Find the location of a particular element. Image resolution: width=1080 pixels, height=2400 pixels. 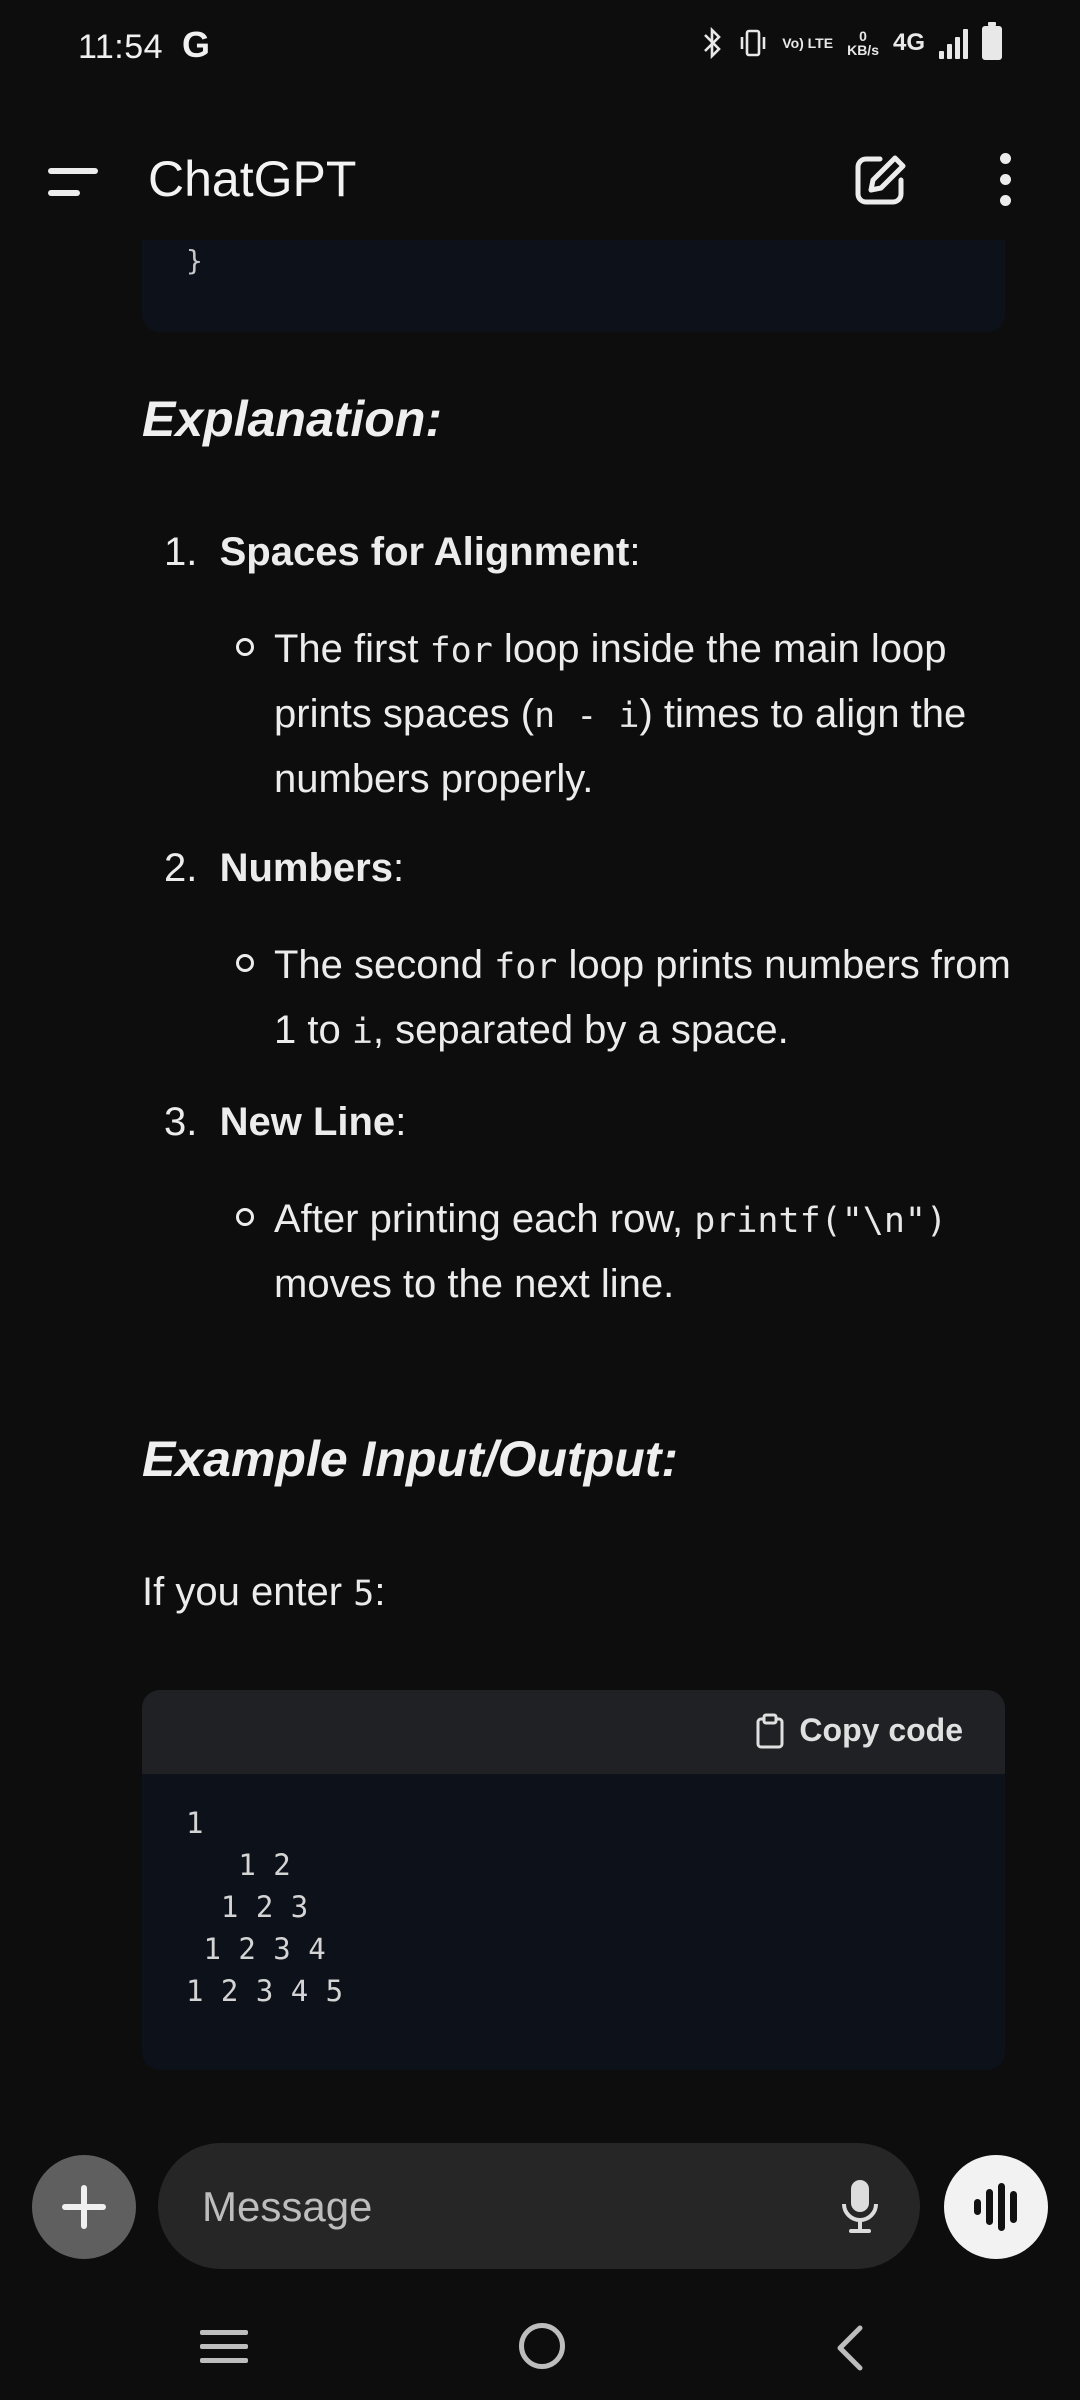

list-item-1: 1. Spaces for Alignment: is located at coordinates (402, 552).